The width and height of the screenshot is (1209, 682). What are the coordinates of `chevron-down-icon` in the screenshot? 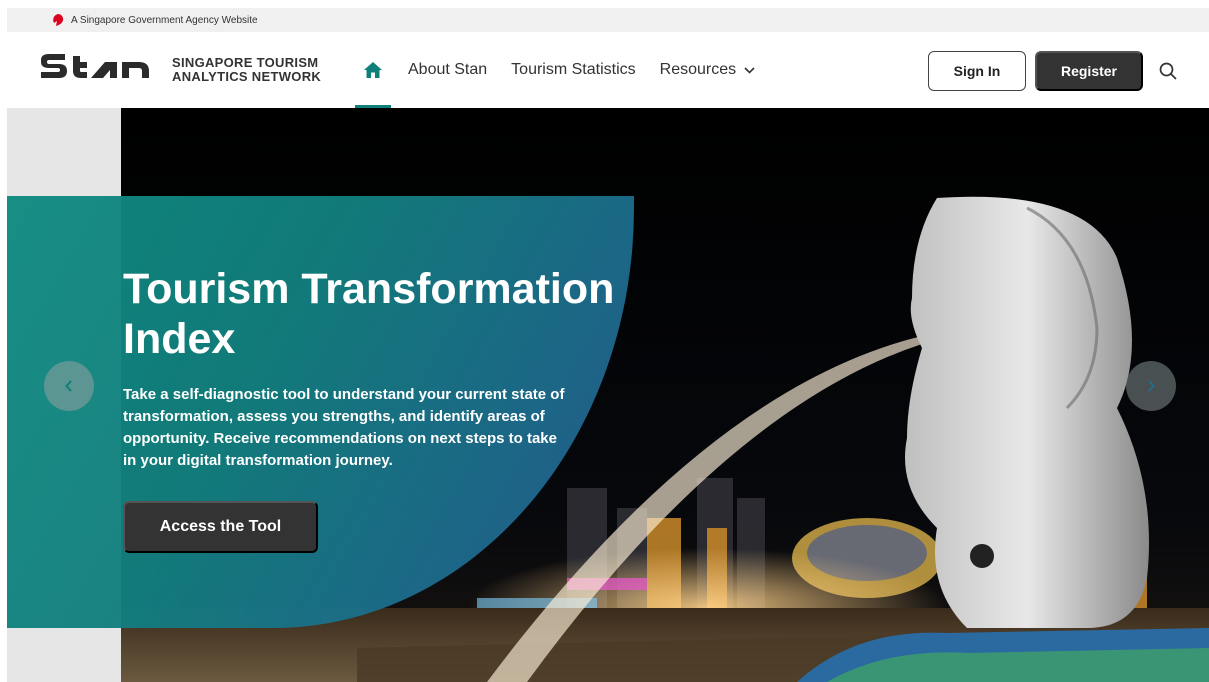 It's located at (749, 70).